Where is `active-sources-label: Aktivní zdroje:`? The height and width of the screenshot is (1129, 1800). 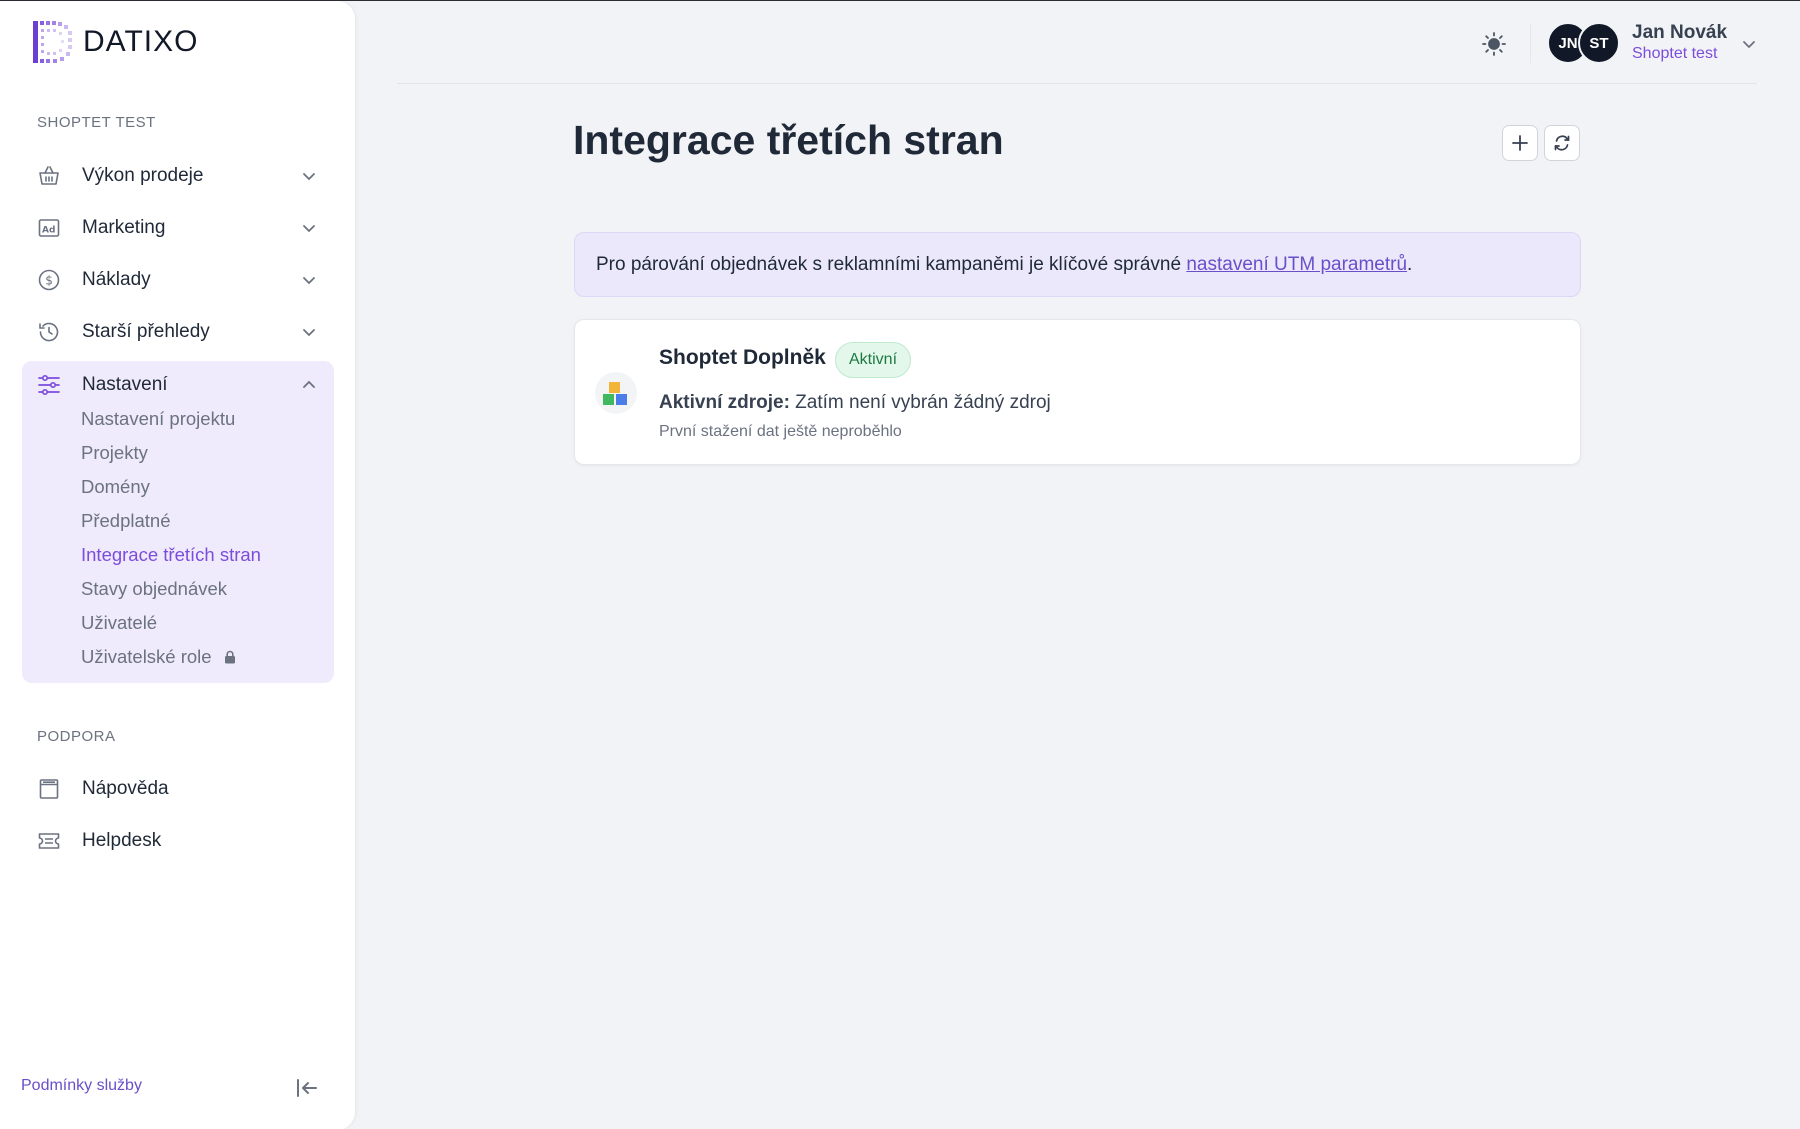
active-sources-label: Aktivní zdroje: is located at coordinates (724, 402).